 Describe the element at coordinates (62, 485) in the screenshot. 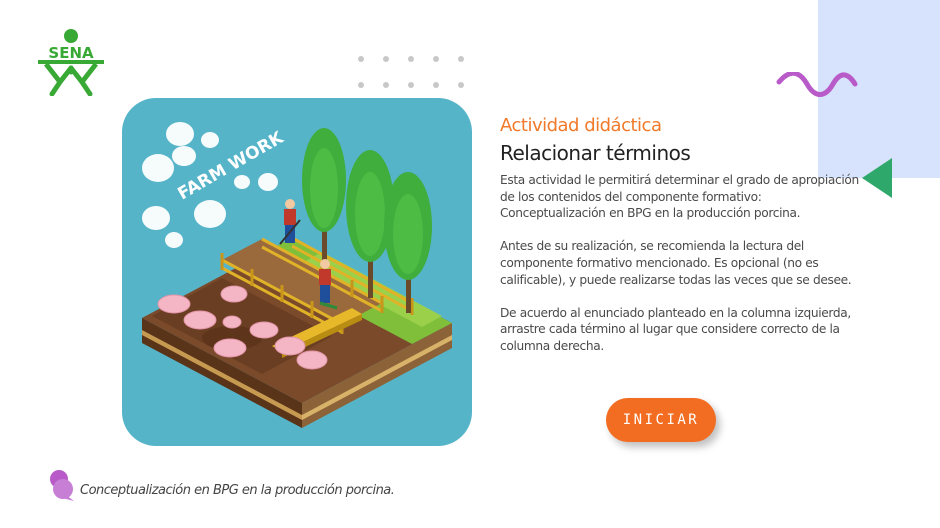

I see `speech-bubble-icon` at that location.